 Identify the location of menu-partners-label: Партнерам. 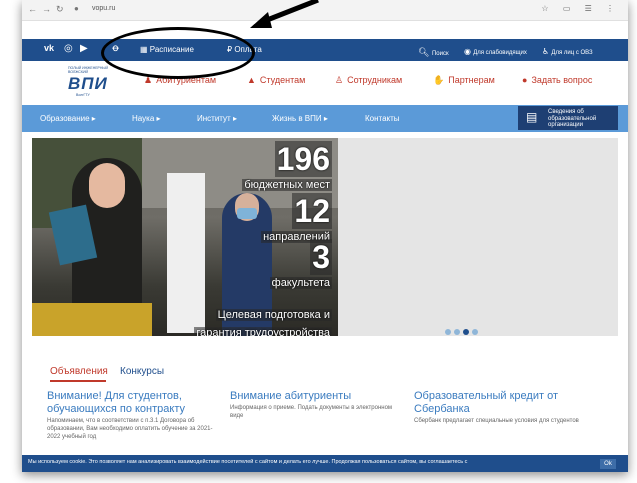
(471, 80).